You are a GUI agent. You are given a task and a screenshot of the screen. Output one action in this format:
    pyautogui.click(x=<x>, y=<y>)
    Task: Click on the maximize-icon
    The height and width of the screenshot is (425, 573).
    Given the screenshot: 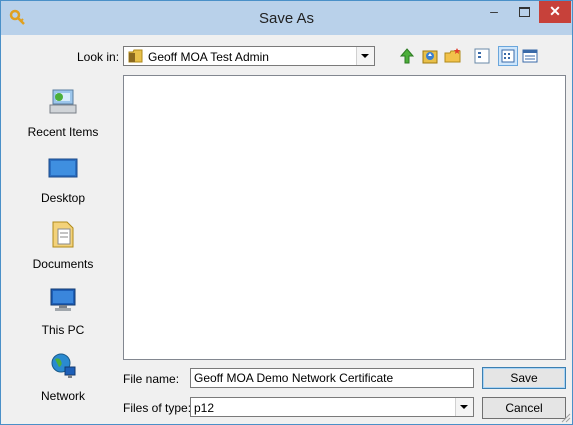 What is the action you would take?
    pyautogui.click(x=524, y=12)
    